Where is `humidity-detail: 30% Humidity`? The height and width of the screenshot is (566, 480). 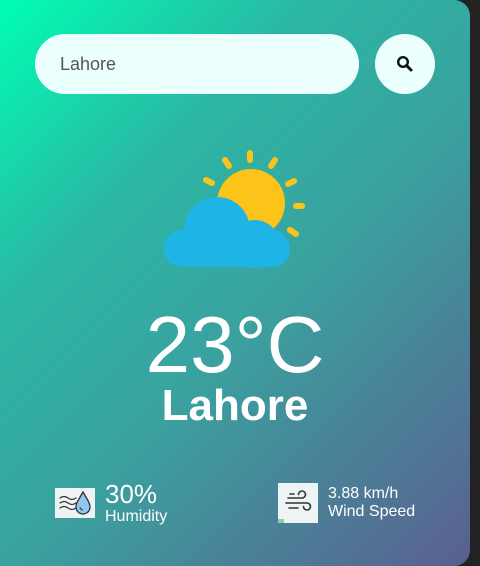 humidity-detail: 30% Humidity is located at coordinates (111, 503).